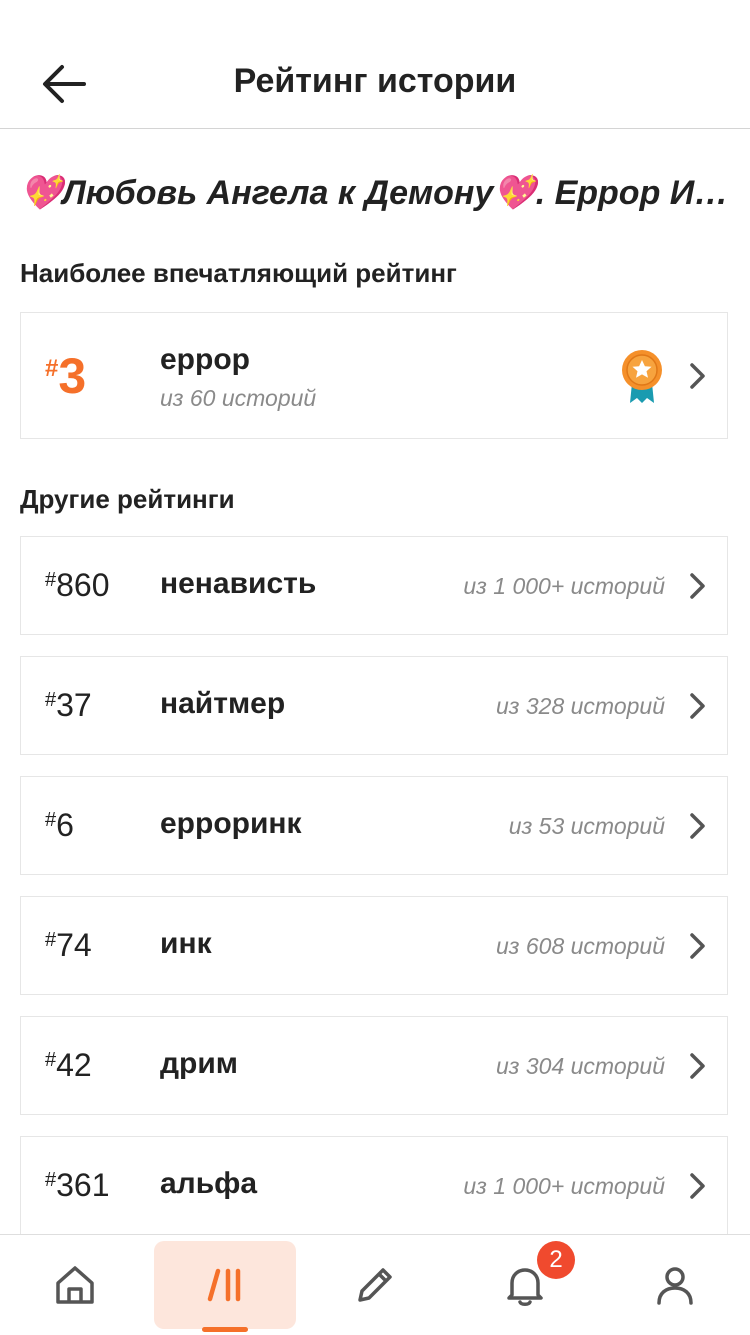 Image resolution: width=750 pixels, height=1335 pixels. I want to click on top-story-count: из 60 историй, so click(238, 398).